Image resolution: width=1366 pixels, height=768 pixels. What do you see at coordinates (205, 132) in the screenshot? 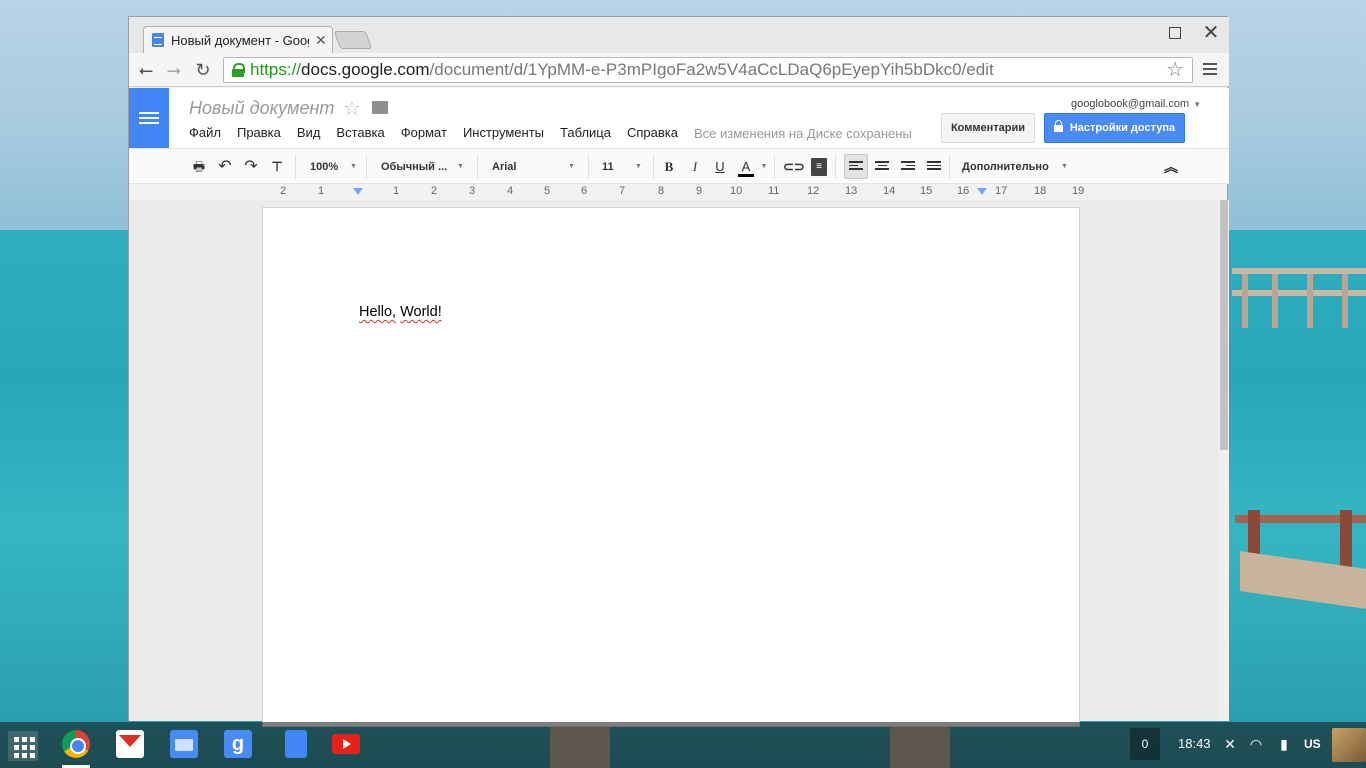
I see `menu-file: Файл` at bounding box center [205, 132].